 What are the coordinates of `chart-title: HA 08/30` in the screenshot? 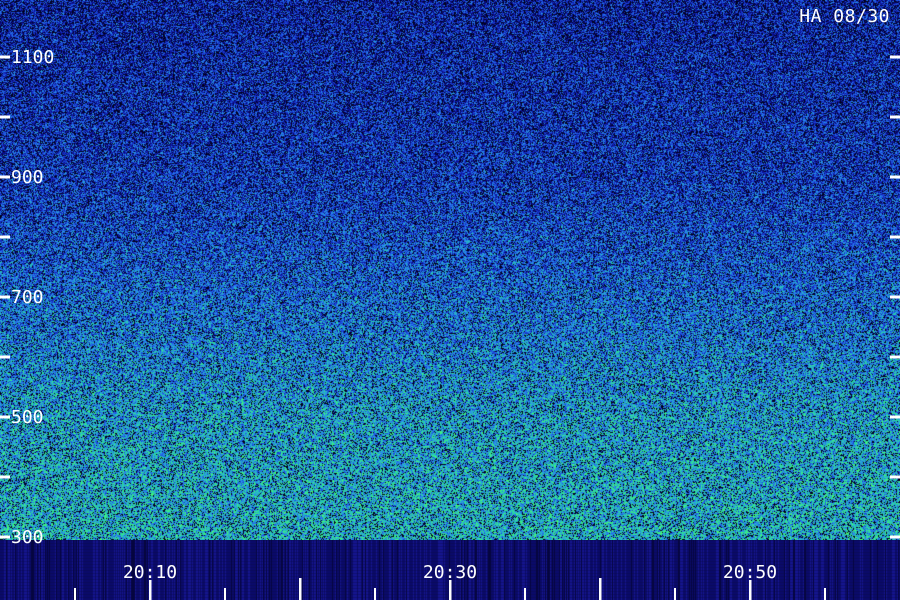 It's located at (844, 16).